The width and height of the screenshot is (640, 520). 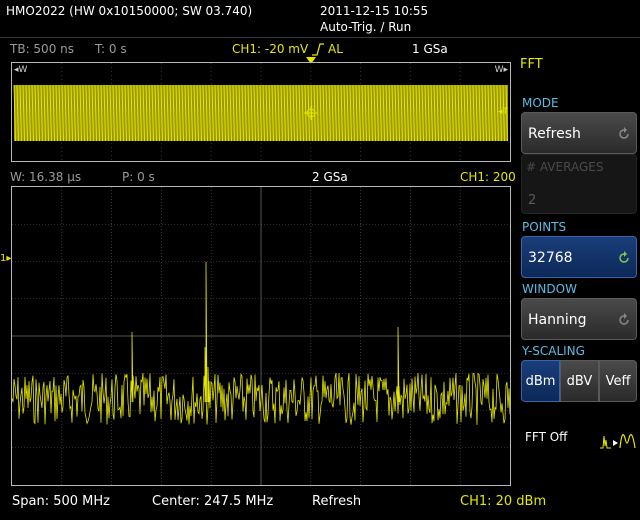 I want to click on center-frequency-label: Center: 247.5 MHz, so click(x=213, y=501).